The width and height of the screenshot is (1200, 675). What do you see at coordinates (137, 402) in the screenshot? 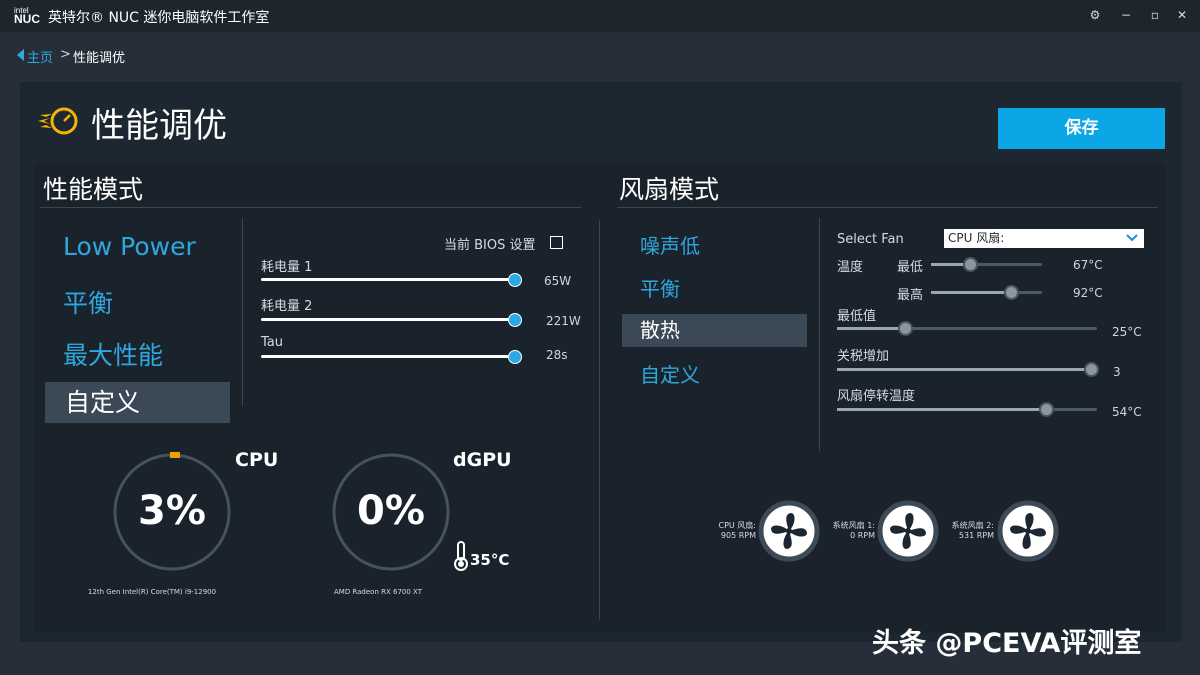
I see `mode-custom: 自定义` at bounding box center [137, 402].